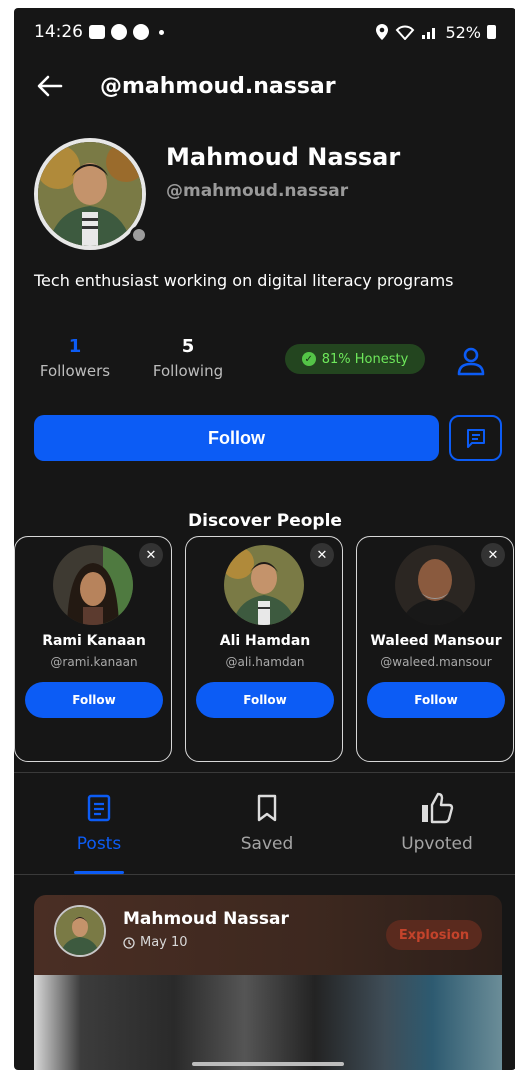 The image size is (515, 1075). Describe the element at coordinates (75, 358) in the screenshot. I see `followers-stat: 1 Followers` at that location.